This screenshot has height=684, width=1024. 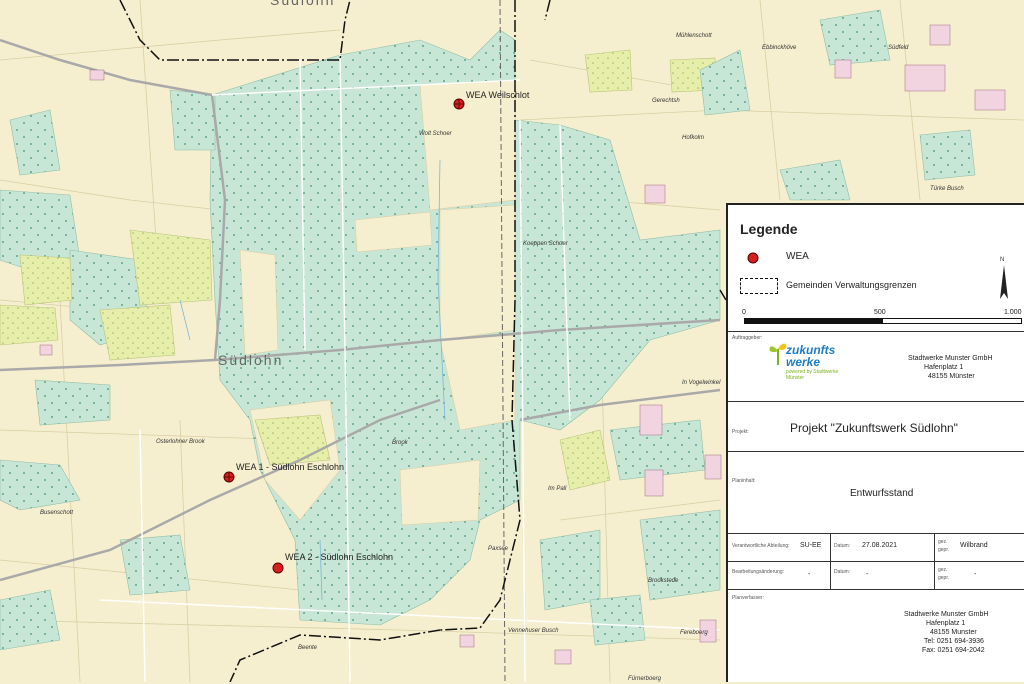 What do you see at coordinates (435, 134) in the screenshot?
I see `place-label-wolt-schoer: Wolt Schoer` at bounding box center [435, 134].